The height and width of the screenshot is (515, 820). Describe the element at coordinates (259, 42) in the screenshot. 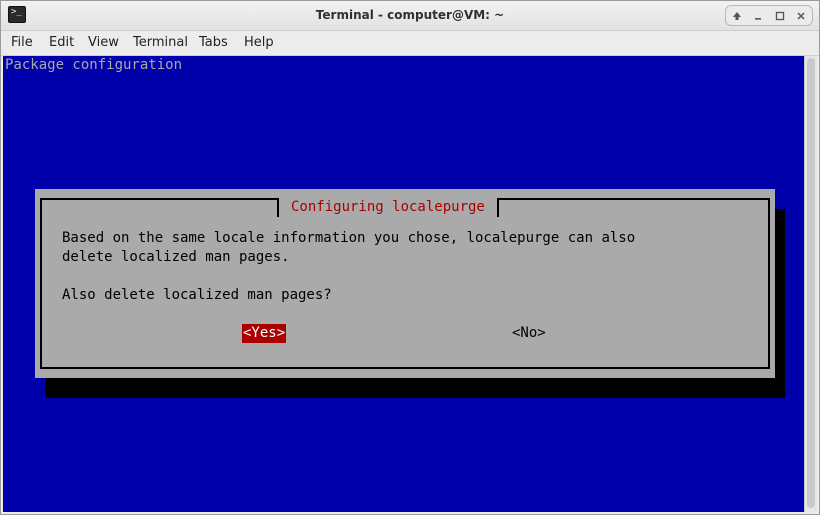

I see `menu-help: Help` at that location.